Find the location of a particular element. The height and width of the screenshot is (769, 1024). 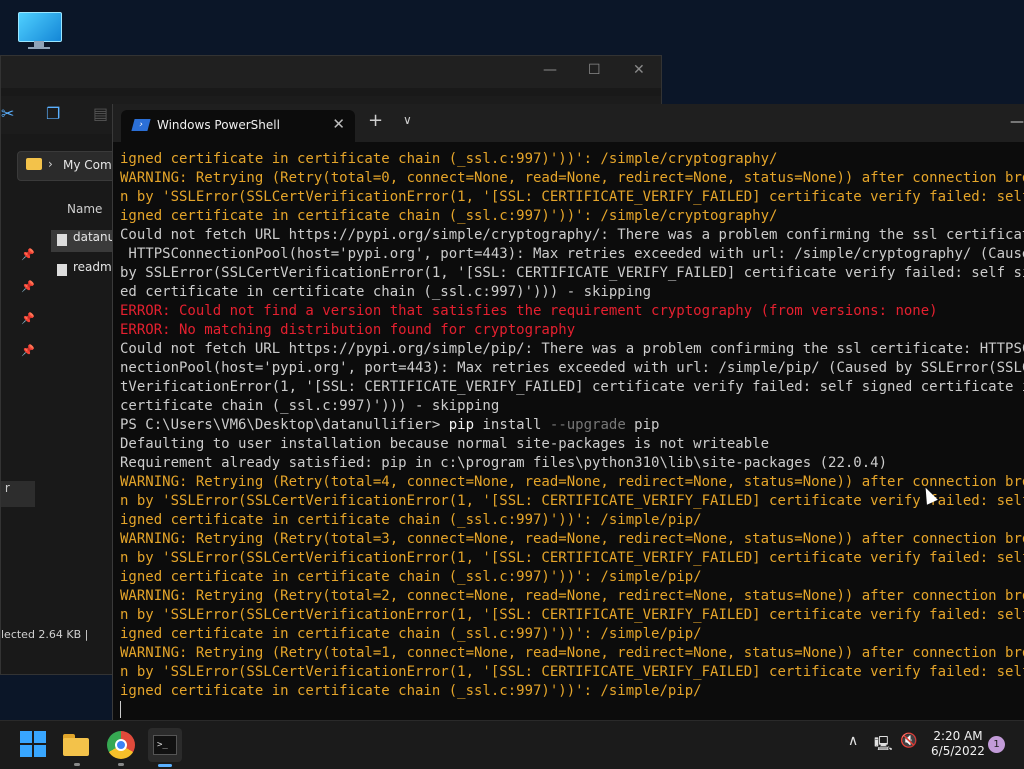

prompt-subcommand: install is located at coordinates (512, 425).